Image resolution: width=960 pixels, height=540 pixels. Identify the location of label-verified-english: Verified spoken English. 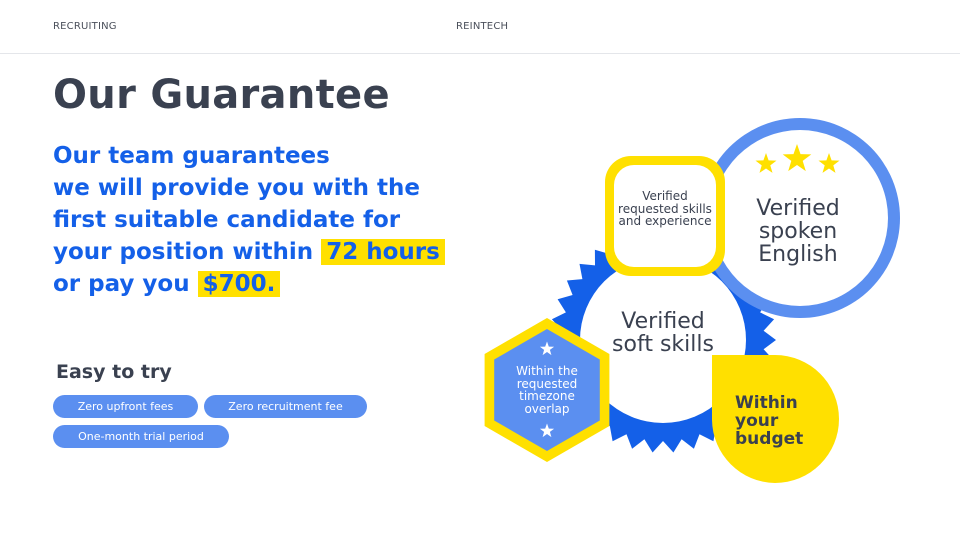
(798, 232).